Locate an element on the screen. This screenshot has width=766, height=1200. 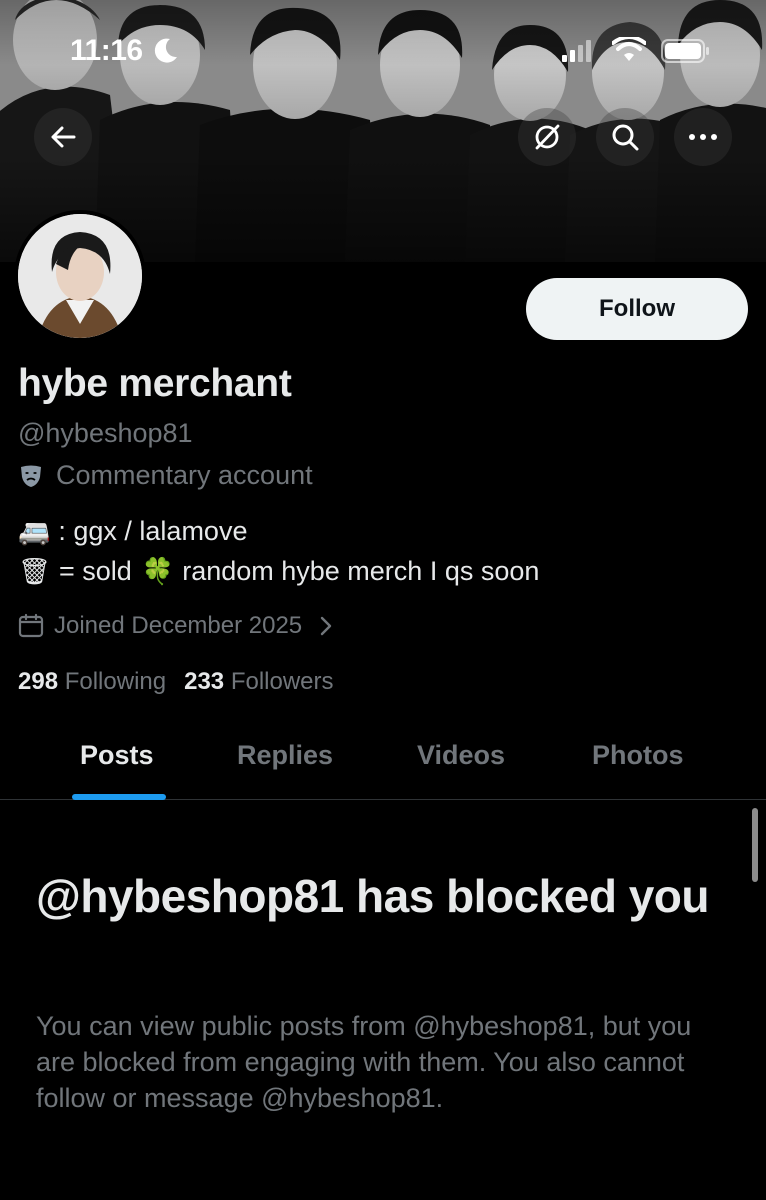
search-button is located at coordinates (625, 137).